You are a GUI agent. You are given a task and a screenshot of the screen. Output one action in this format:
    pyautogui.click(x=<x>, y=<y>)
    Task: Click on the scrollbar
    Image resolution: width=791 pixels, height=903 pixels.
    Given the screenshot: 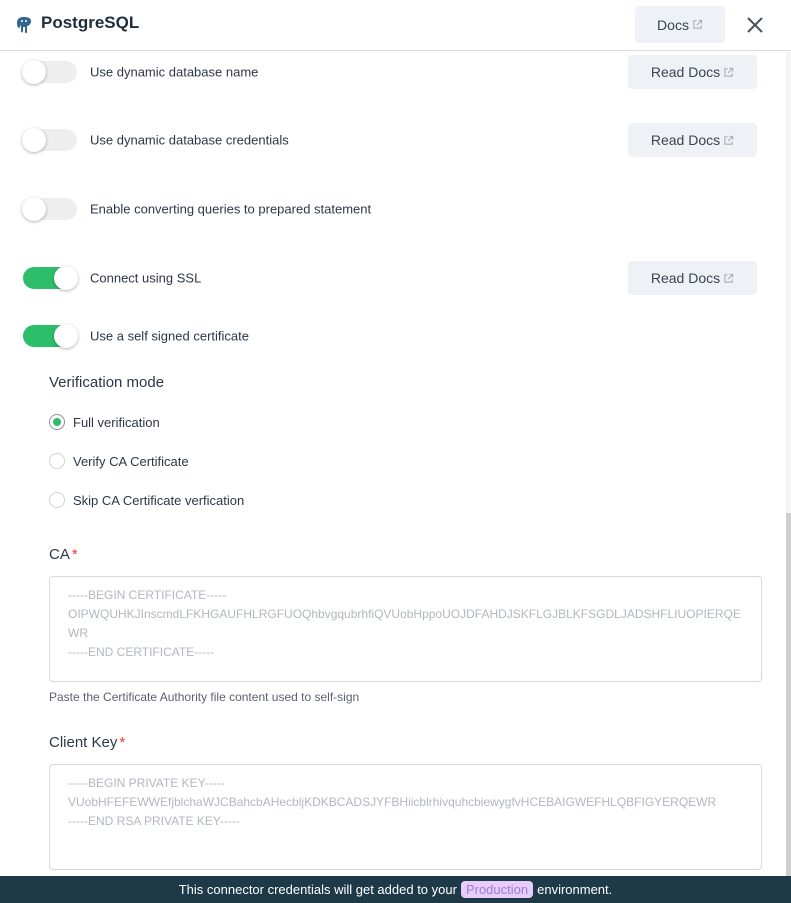 What is the action you would take?
    pyautogui.click(x=788, y=464)
    